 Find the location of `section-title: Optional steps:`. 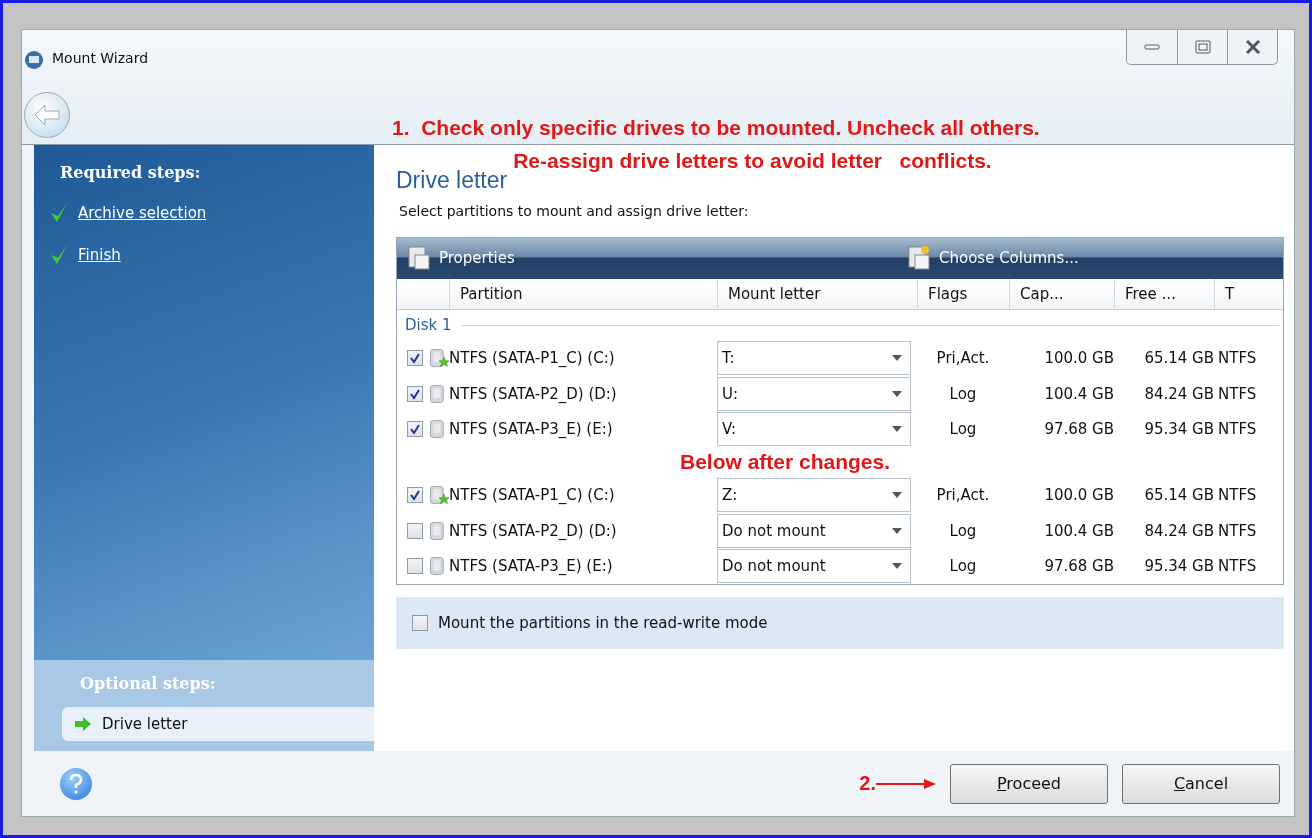

section-title: Optional steps: is located at coordinates (148, 684).